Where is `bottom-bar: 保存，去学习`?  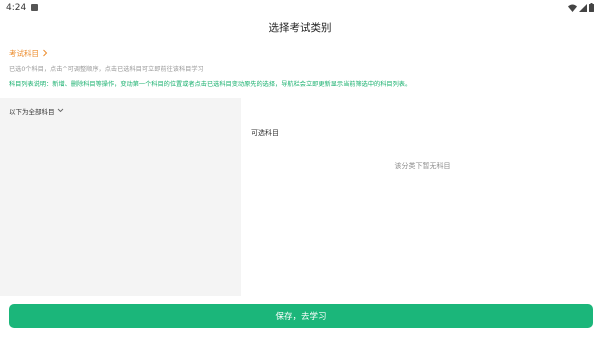
bottom-bar: 保存，去学习 is located at coordinates (300, 317).